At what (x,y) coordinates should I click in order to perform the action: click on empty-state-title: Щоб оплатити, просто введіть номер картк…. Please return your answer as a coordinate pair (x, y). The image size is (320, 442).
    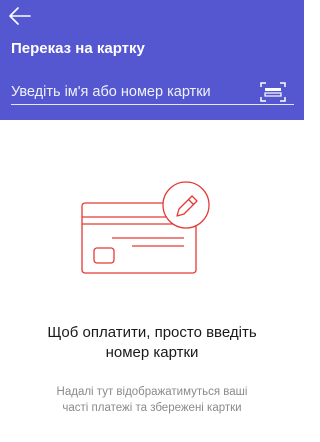
    Looking at the image, I should click on (152, 343).